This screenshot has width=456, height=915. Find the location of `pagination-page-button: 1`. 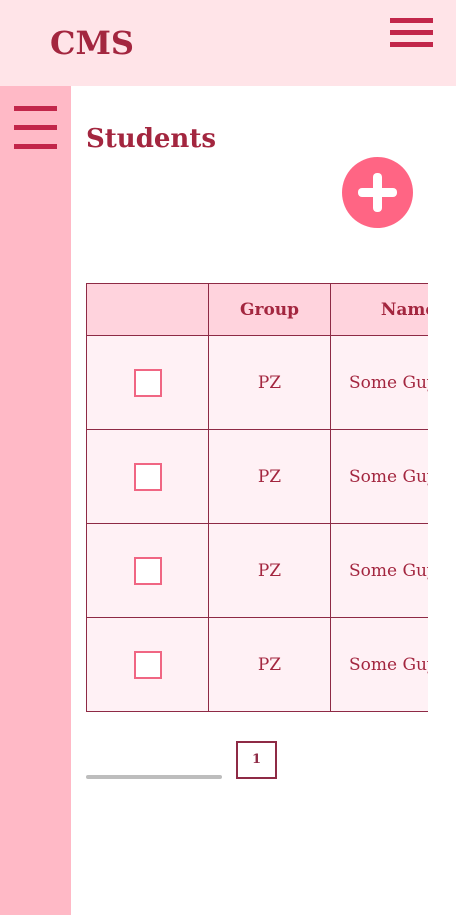

pagination-page-button: 1 is located at coordinates (256, 760).